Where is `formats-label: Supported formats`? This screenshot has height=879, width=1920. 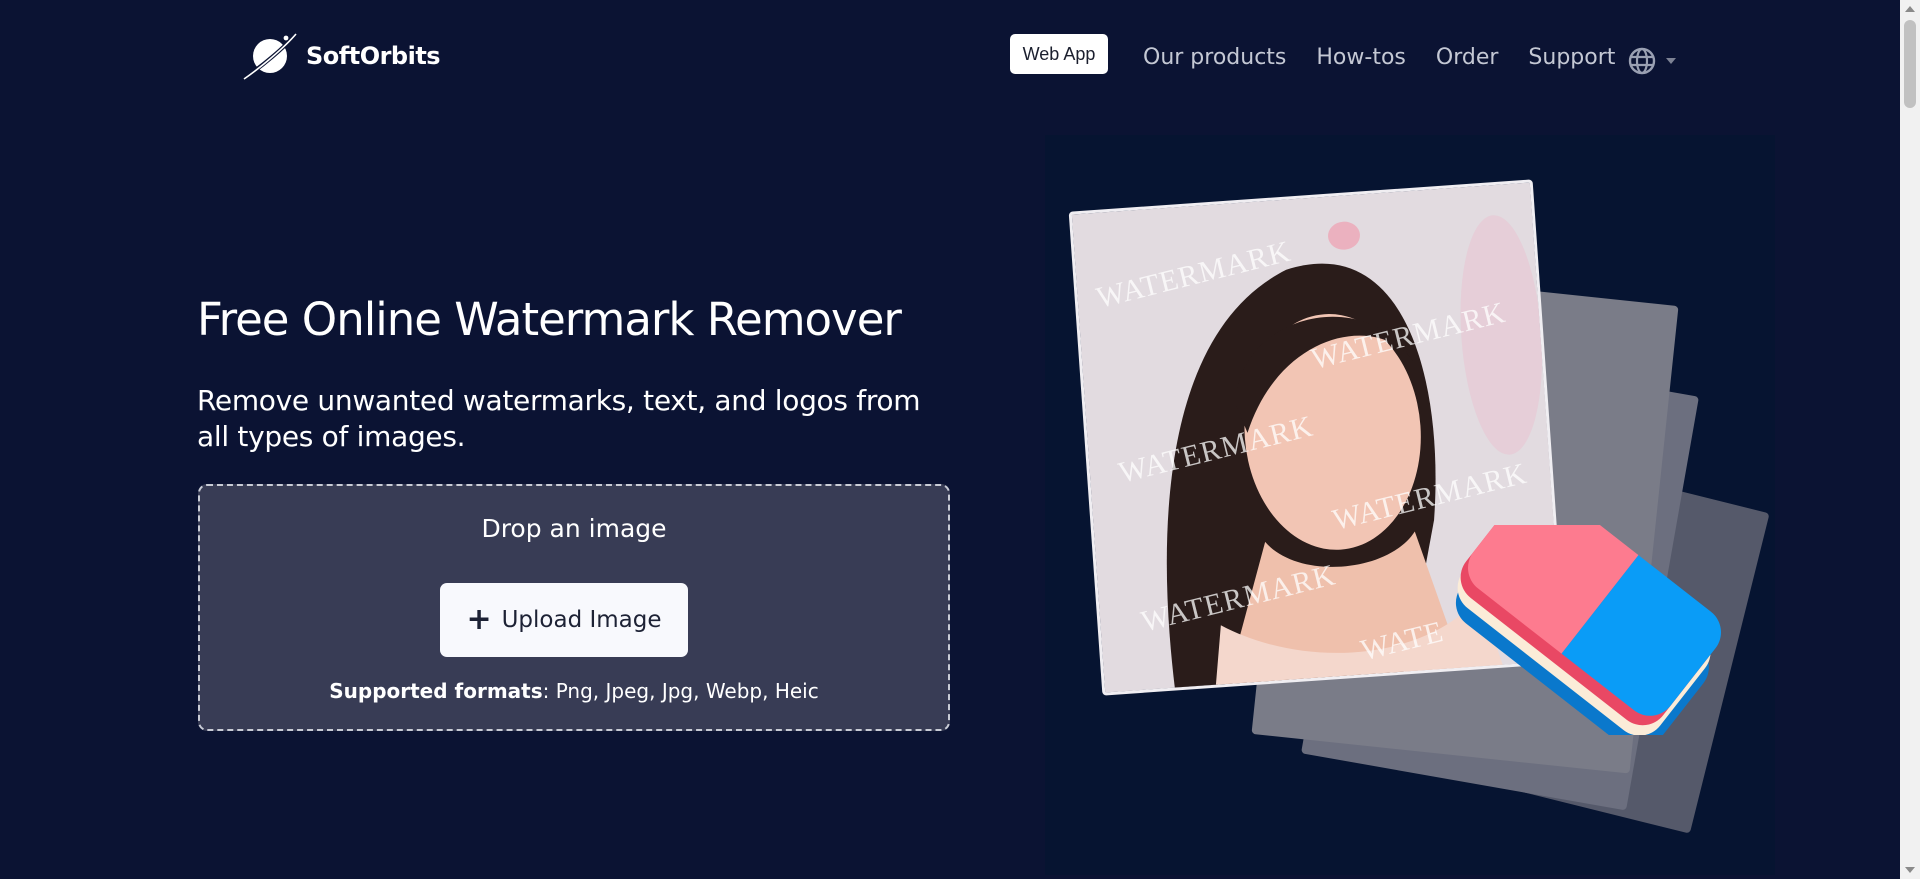
formats-label: Supported formats is located at coordinates (436, 691).